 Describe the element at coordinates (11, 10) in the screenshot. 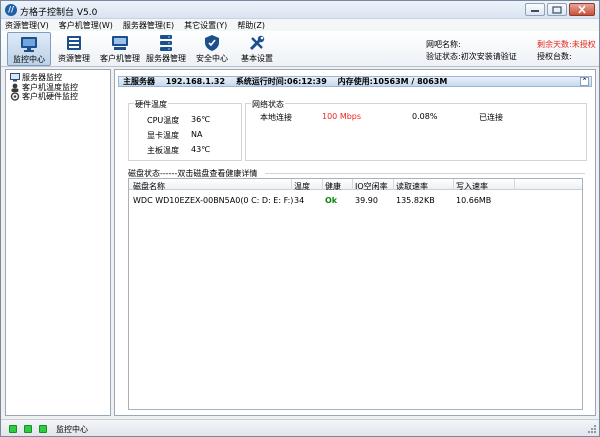

I see `app-logo-icon: //` at that location.